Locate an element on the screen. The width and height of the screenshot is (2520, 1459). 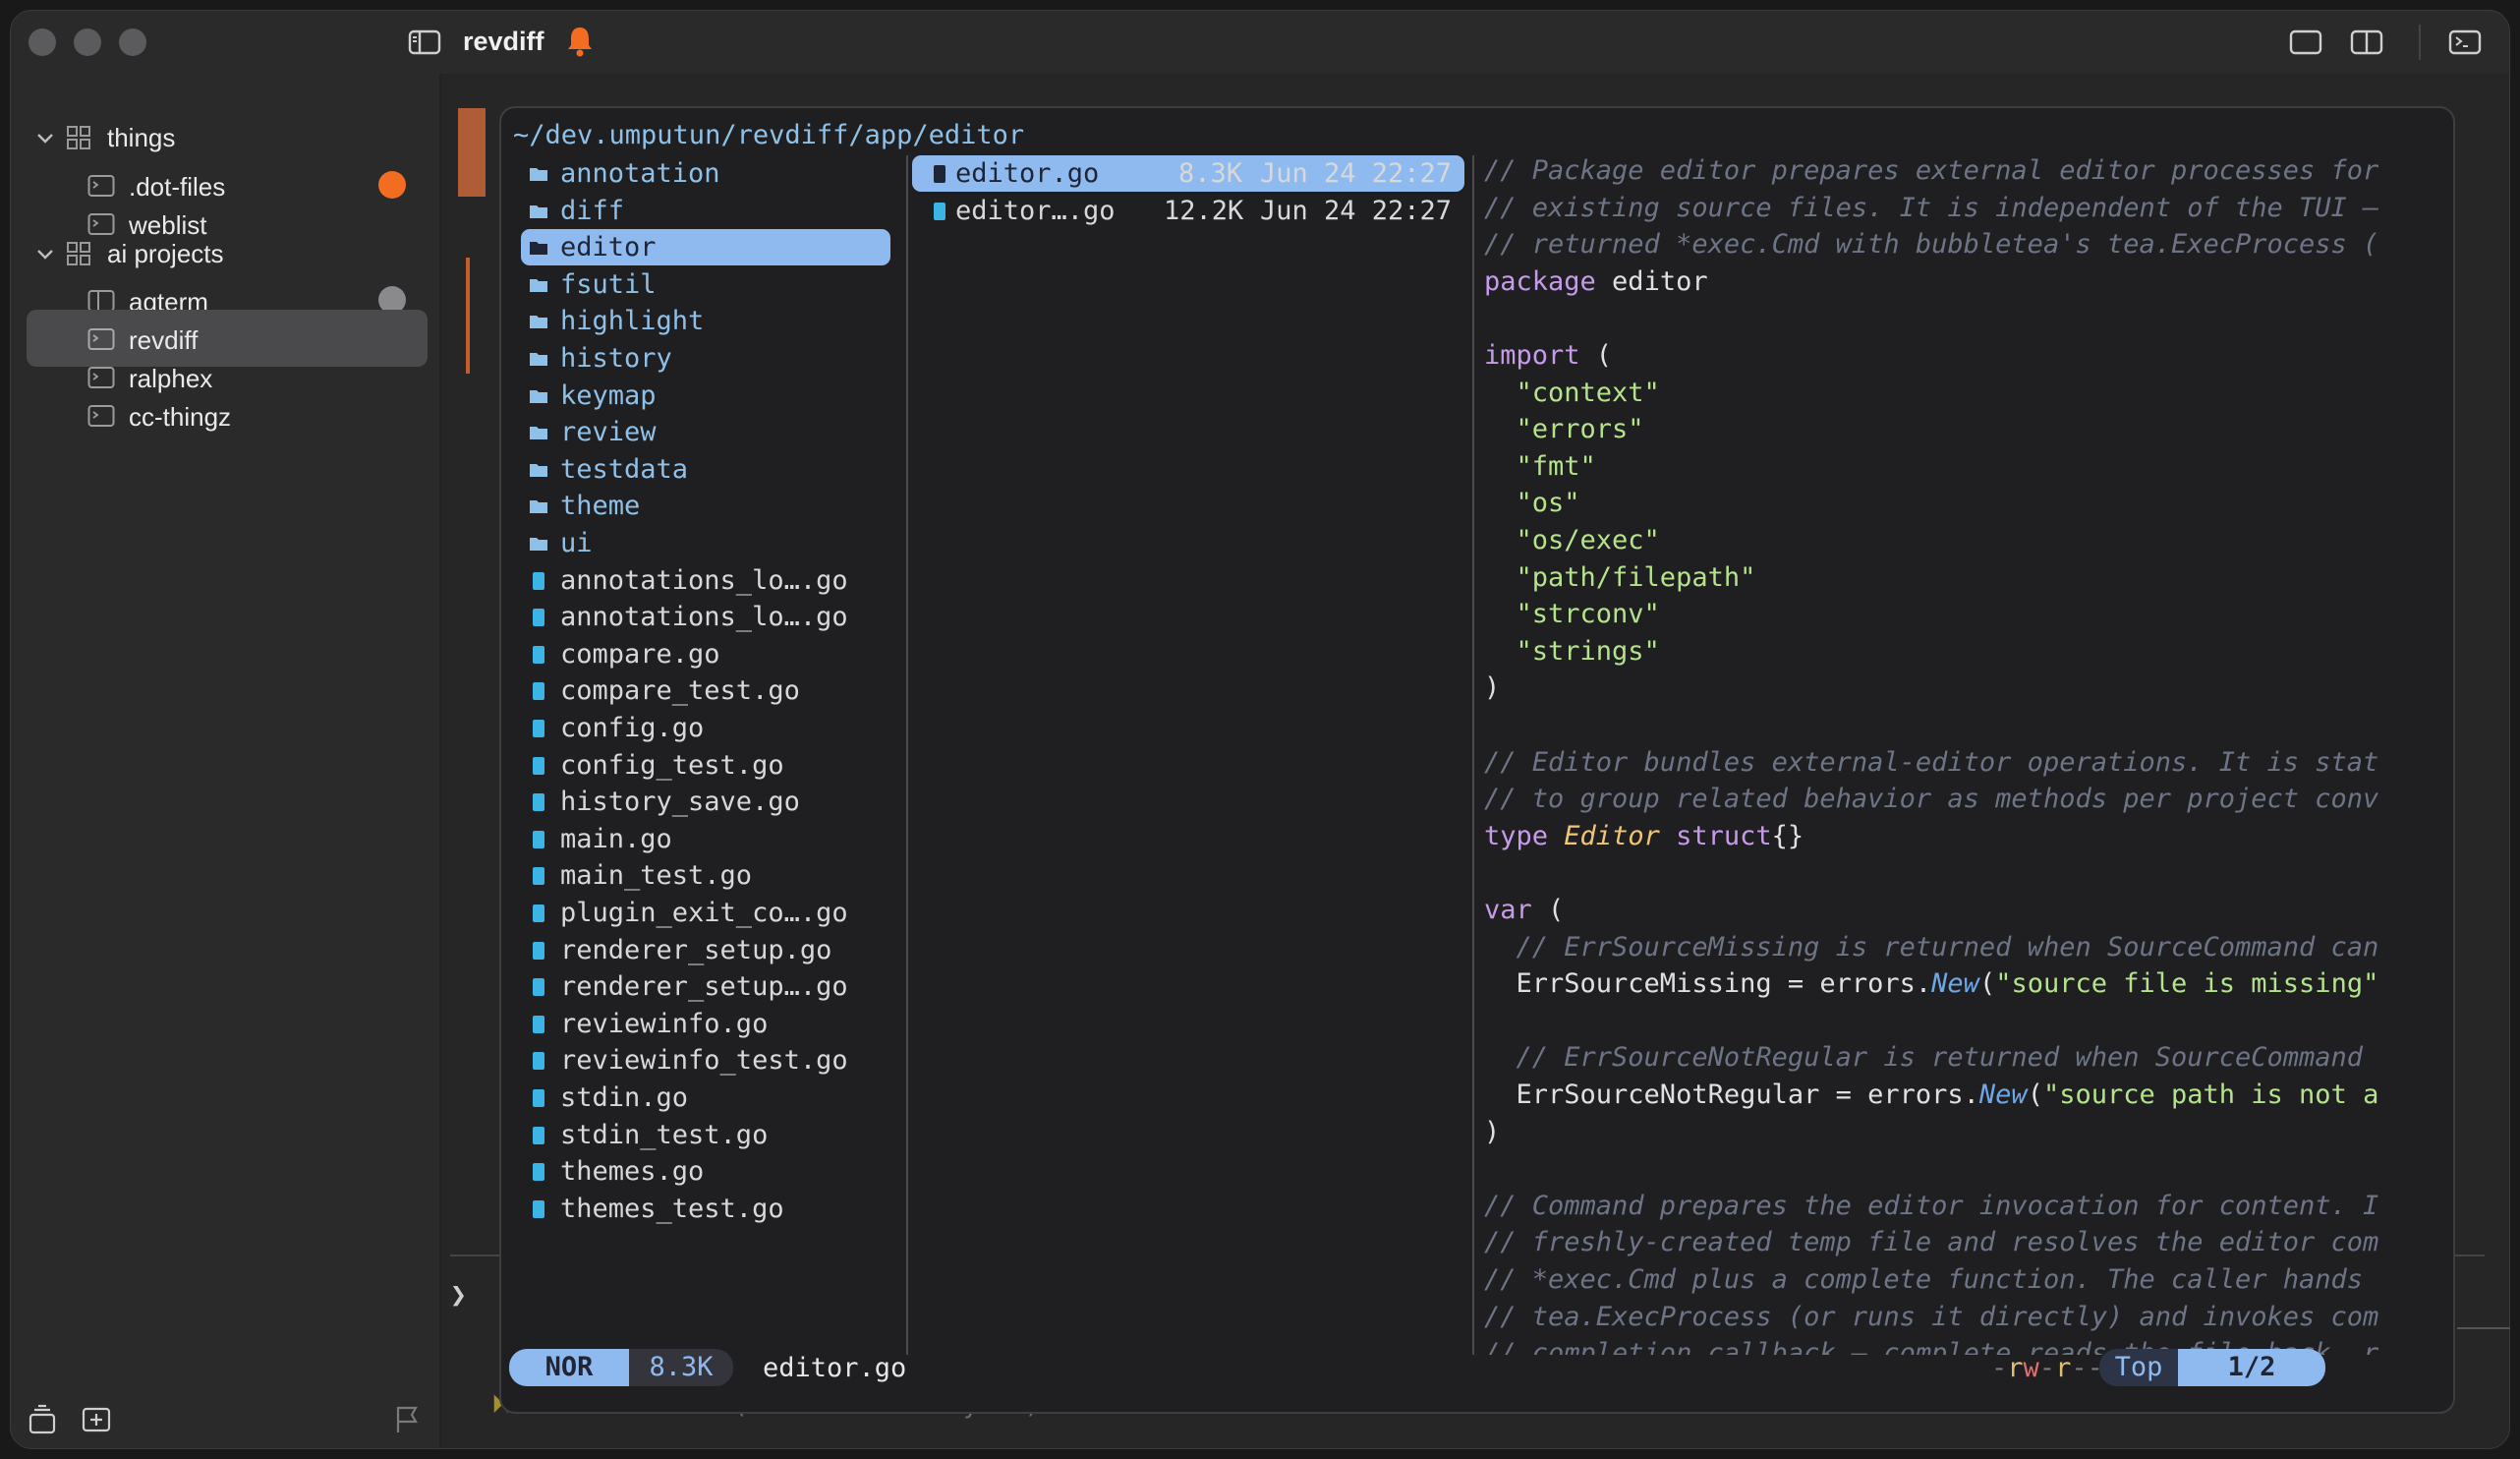
file-entry: main_test.go is located at coordinates (702, 875).